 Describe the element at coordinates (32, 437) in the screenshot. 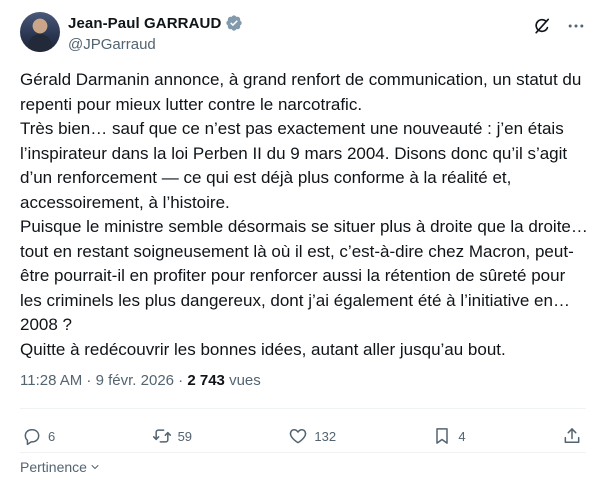

I see `reply-icon` at that location.